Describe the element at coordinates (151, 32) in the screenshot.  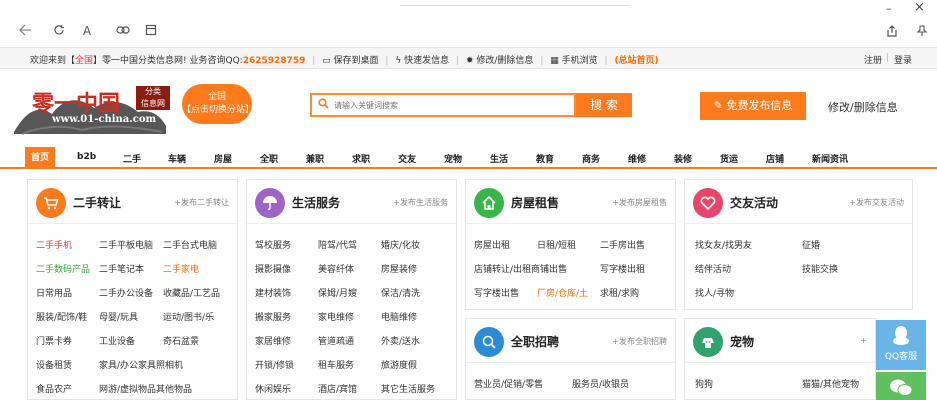
I see `reader-icon` at that location.